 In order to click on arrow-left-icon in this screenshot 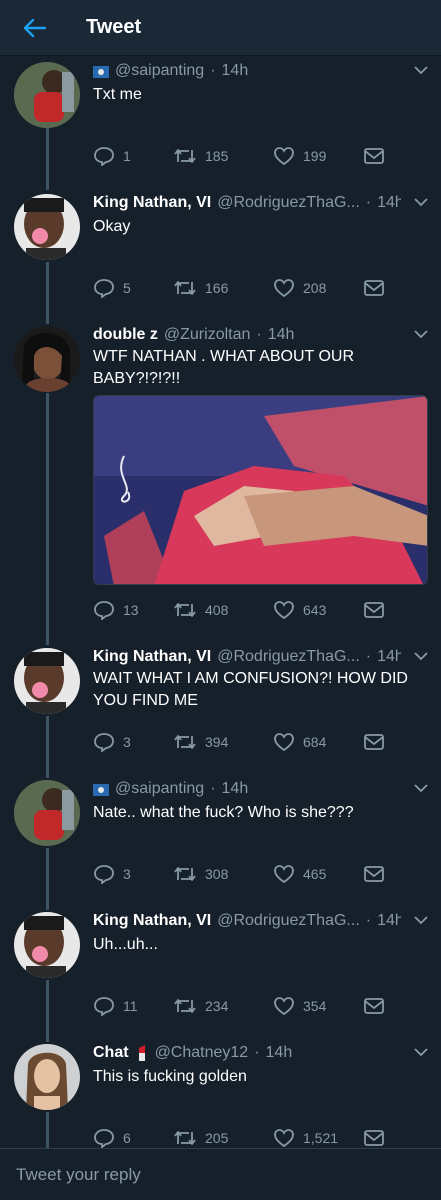, I will do `click(35, 27)`.